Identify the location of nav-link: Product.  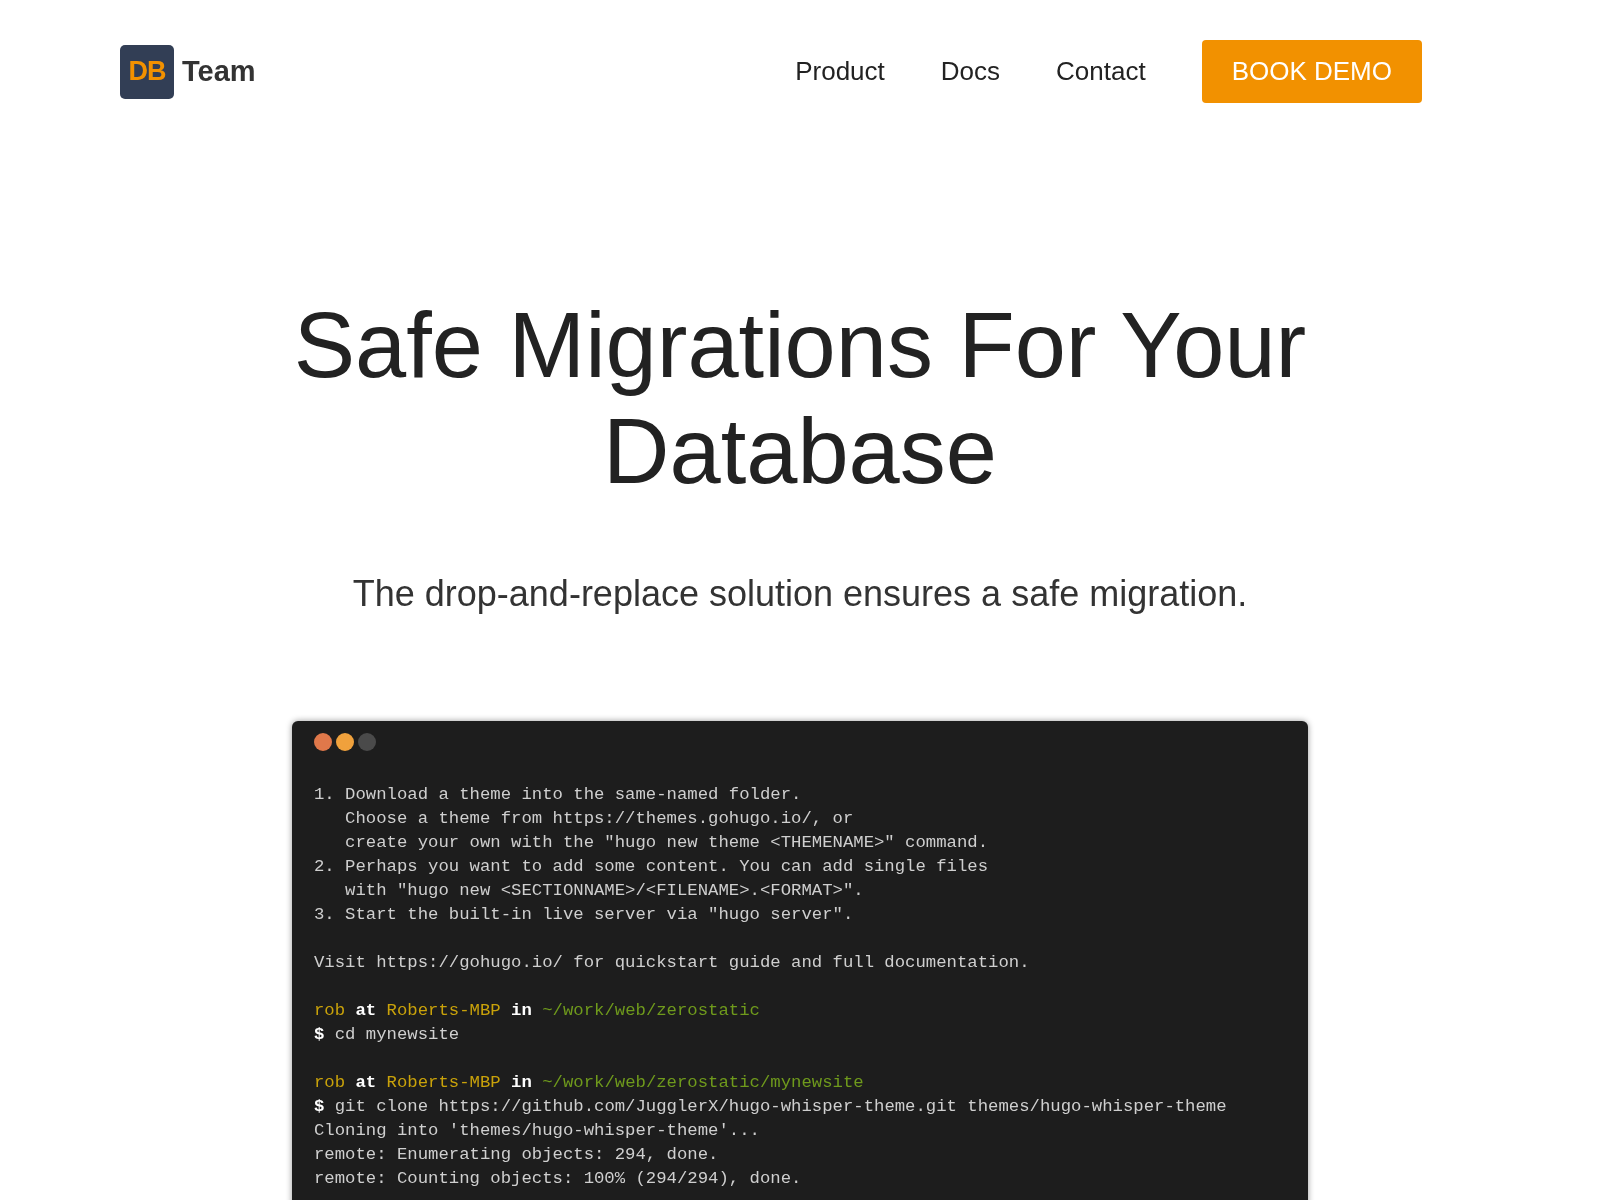
(840, 71).